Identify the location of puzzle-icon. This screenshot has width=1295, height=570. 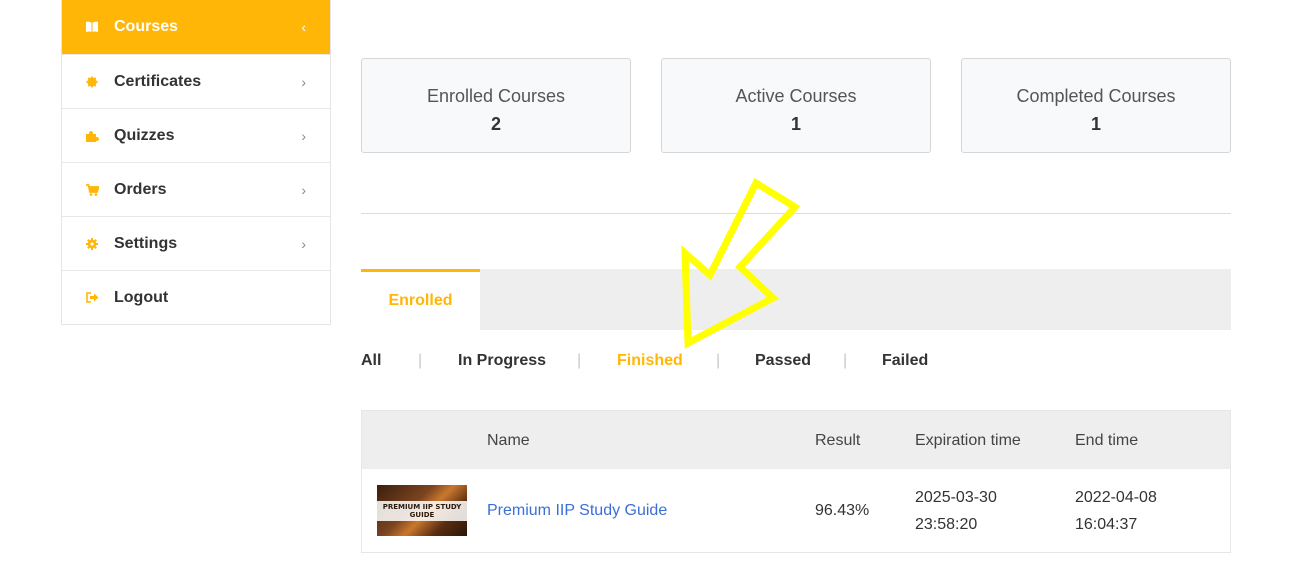
(92, 136).